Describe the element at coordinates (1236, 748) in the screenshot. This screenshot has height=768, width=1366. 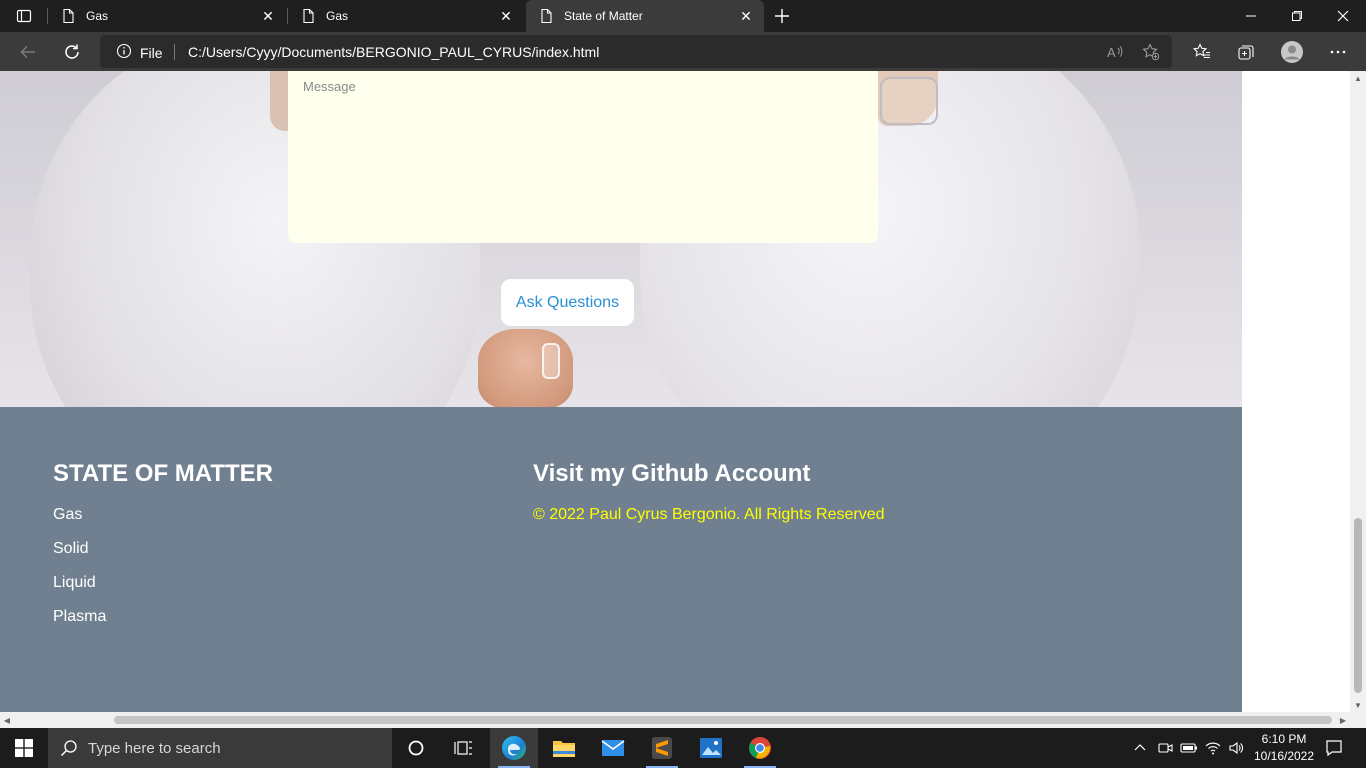
I see `volume-icon` at that location.